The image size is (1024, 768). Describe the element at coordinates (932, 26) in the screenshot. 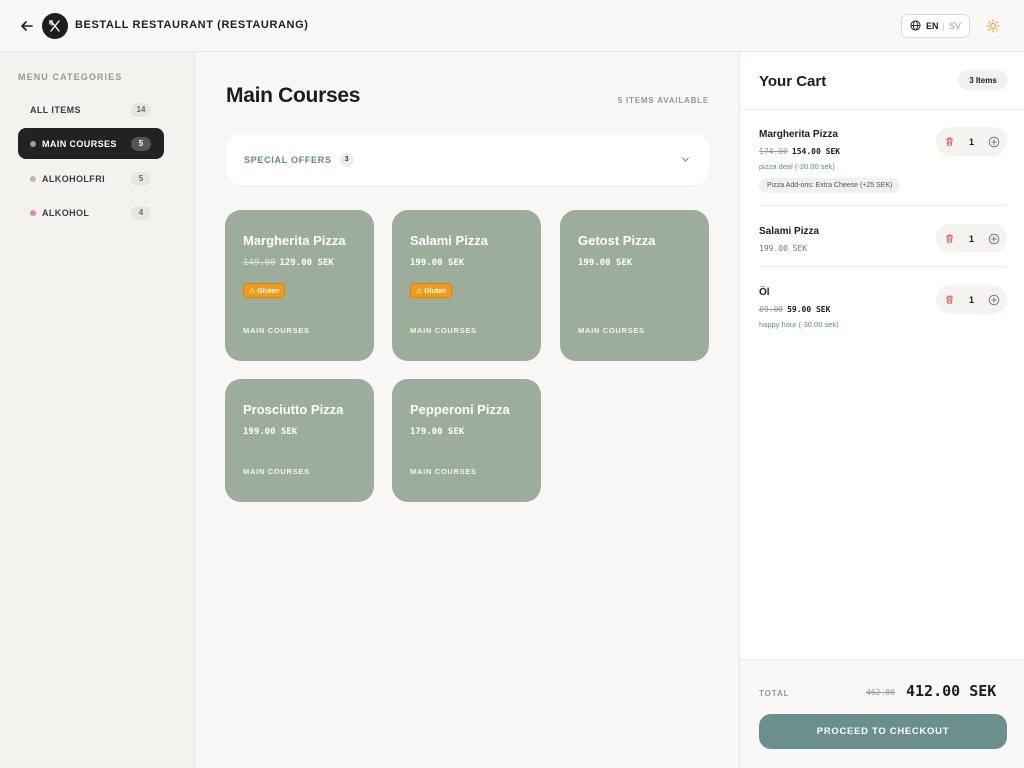

I see `language-en: EN` at that location.